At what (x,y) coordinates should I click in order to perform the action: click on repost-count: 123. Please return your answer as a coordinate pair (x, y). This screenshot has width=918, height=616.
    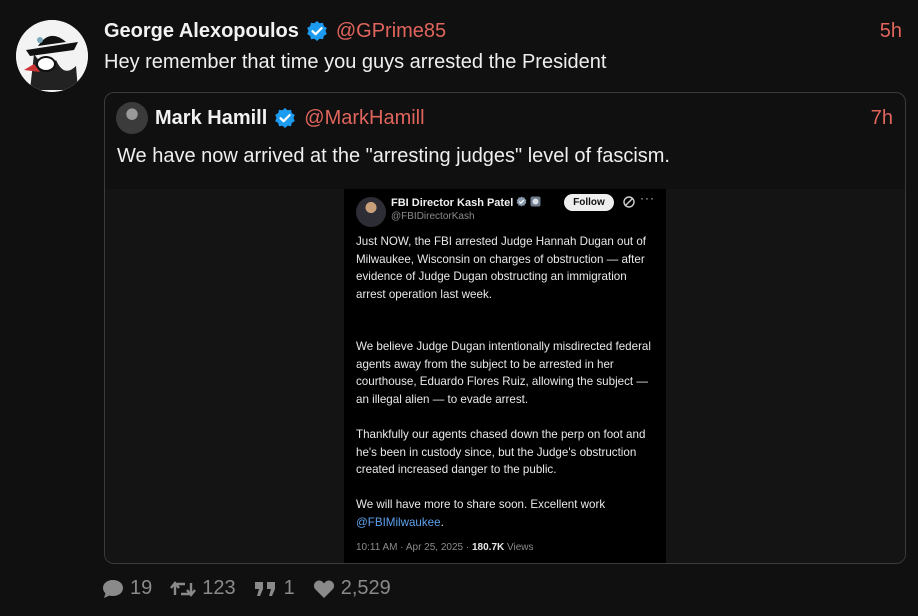
    Looking at the image, I should click on (219, 588).